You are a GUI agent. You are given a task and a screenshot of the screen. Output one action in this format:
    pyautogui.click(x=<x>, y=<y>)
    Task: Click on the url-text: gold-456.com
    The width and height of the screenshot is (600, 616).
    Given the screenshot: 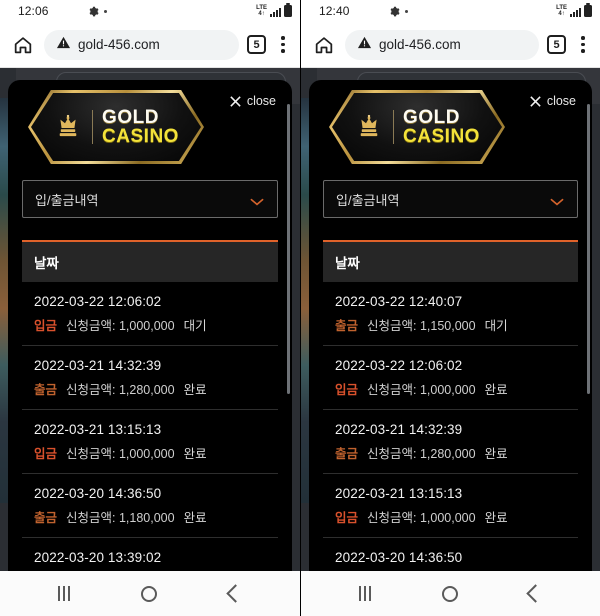 What is the action you would take?
    pyautogui.click(x=119, y=44)
    